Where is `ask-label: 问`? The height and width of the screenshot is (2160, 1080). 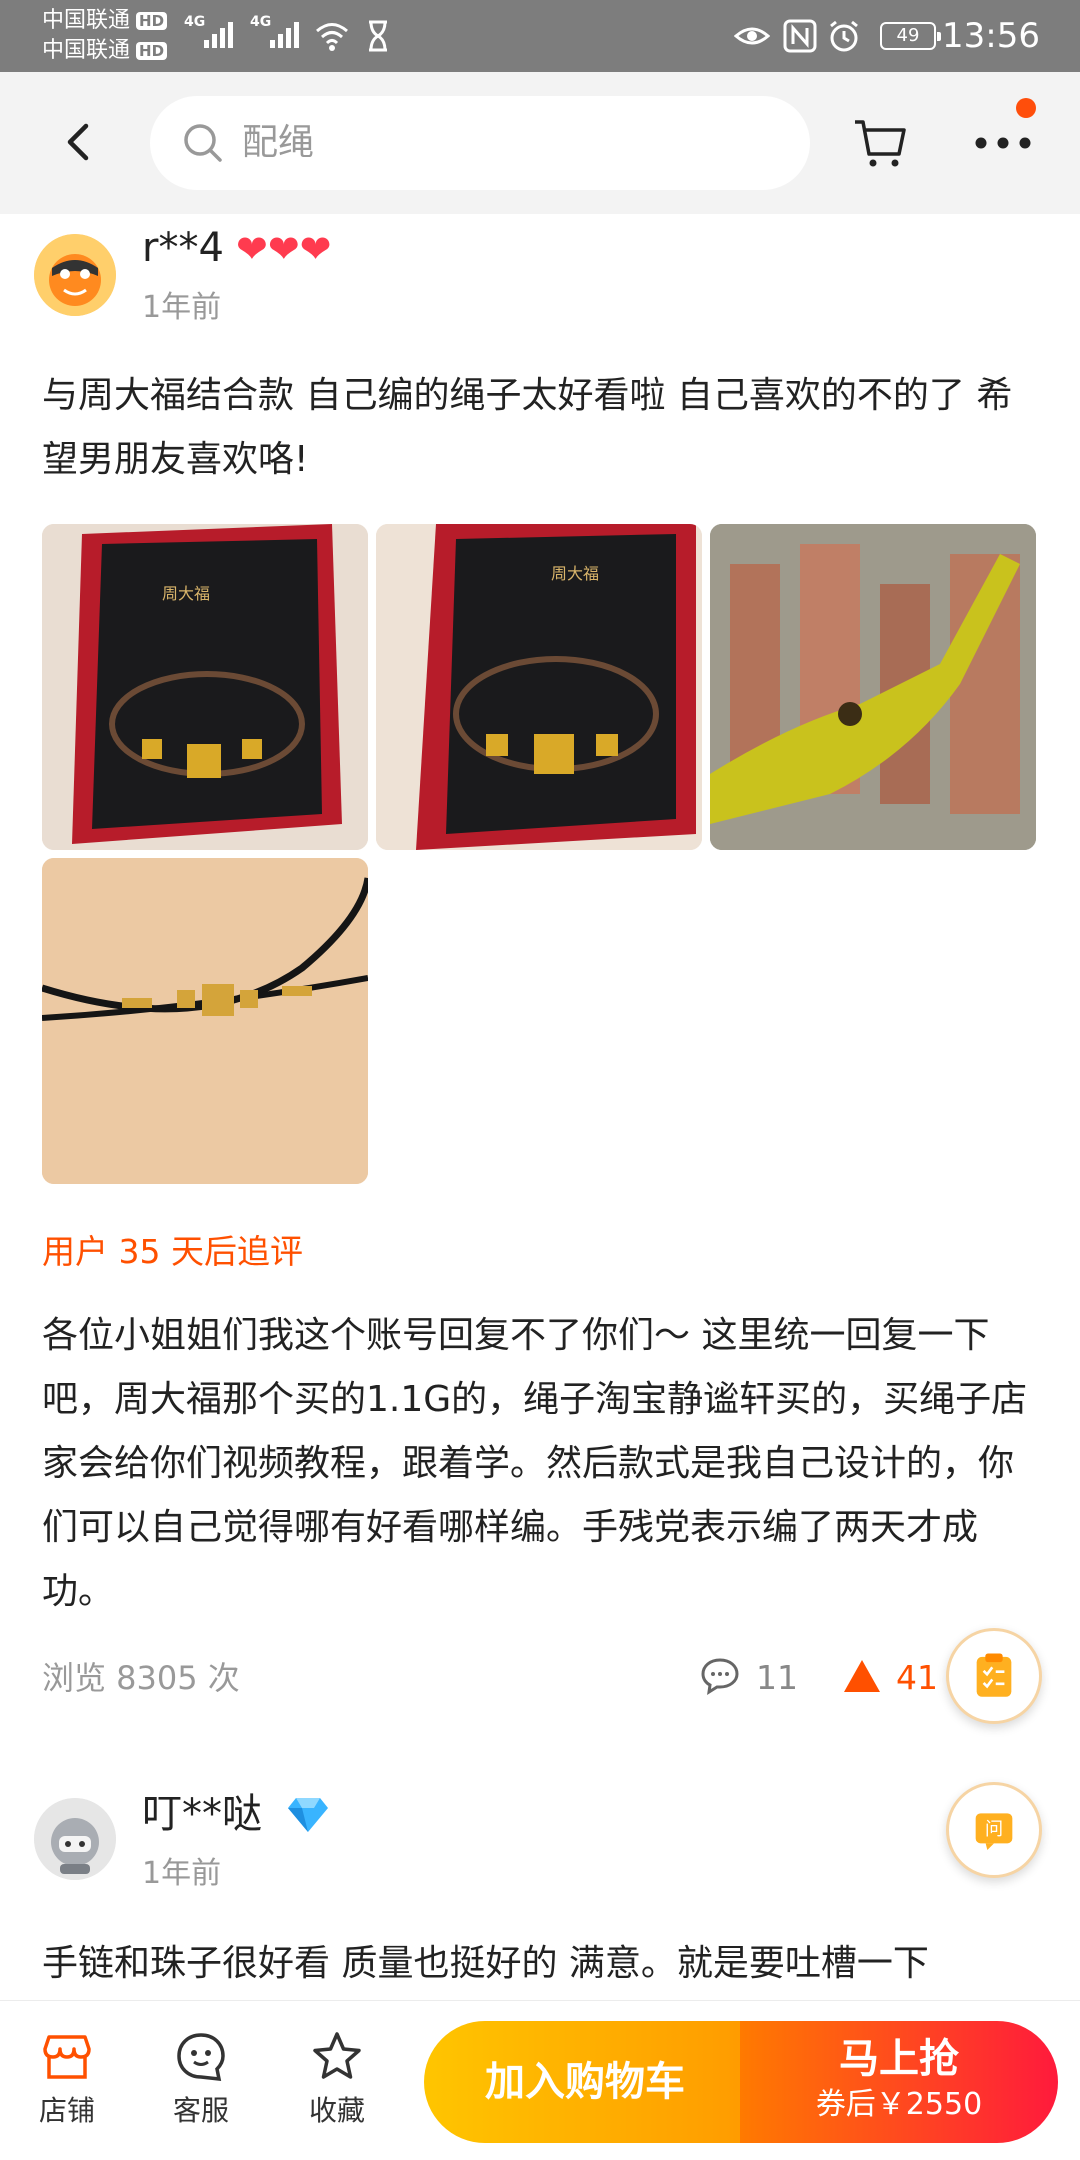
ask-label: 问 is located at coordinates (994, 1829).